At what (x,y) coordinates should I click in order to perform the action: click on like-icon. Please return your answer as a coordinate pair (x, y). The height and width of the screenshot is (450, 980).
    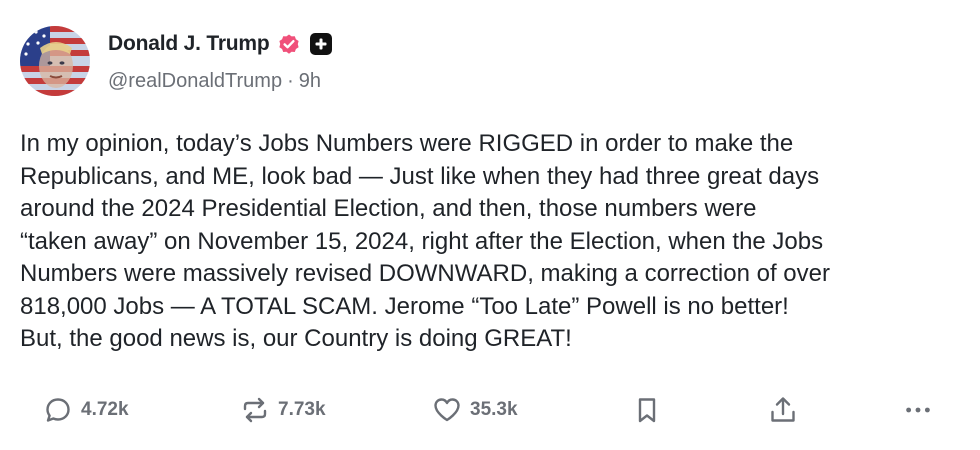
    Looking at the image, I should click on (447, 410).